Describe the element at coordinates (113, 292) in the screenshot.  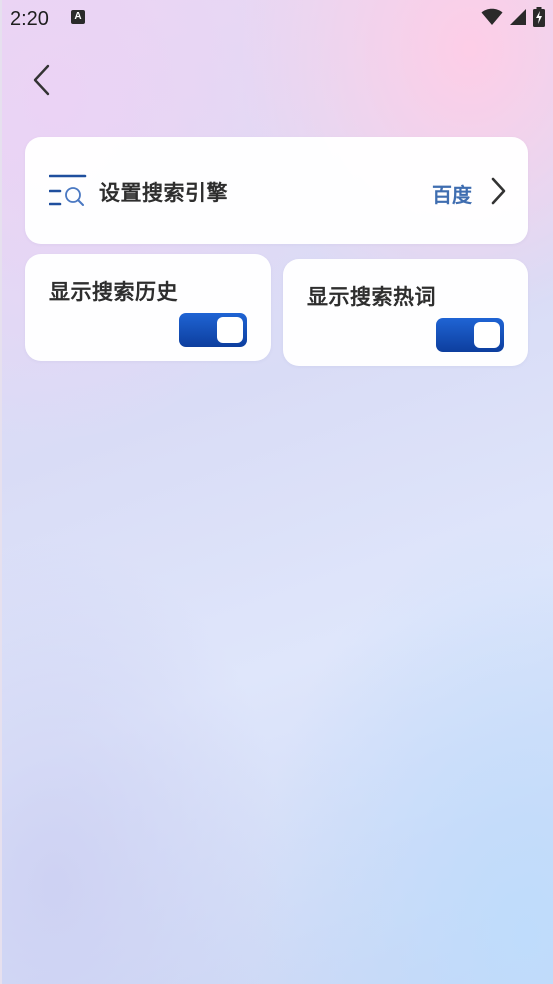
I see `show-search-history-label: 显示搜索历史` at that location.